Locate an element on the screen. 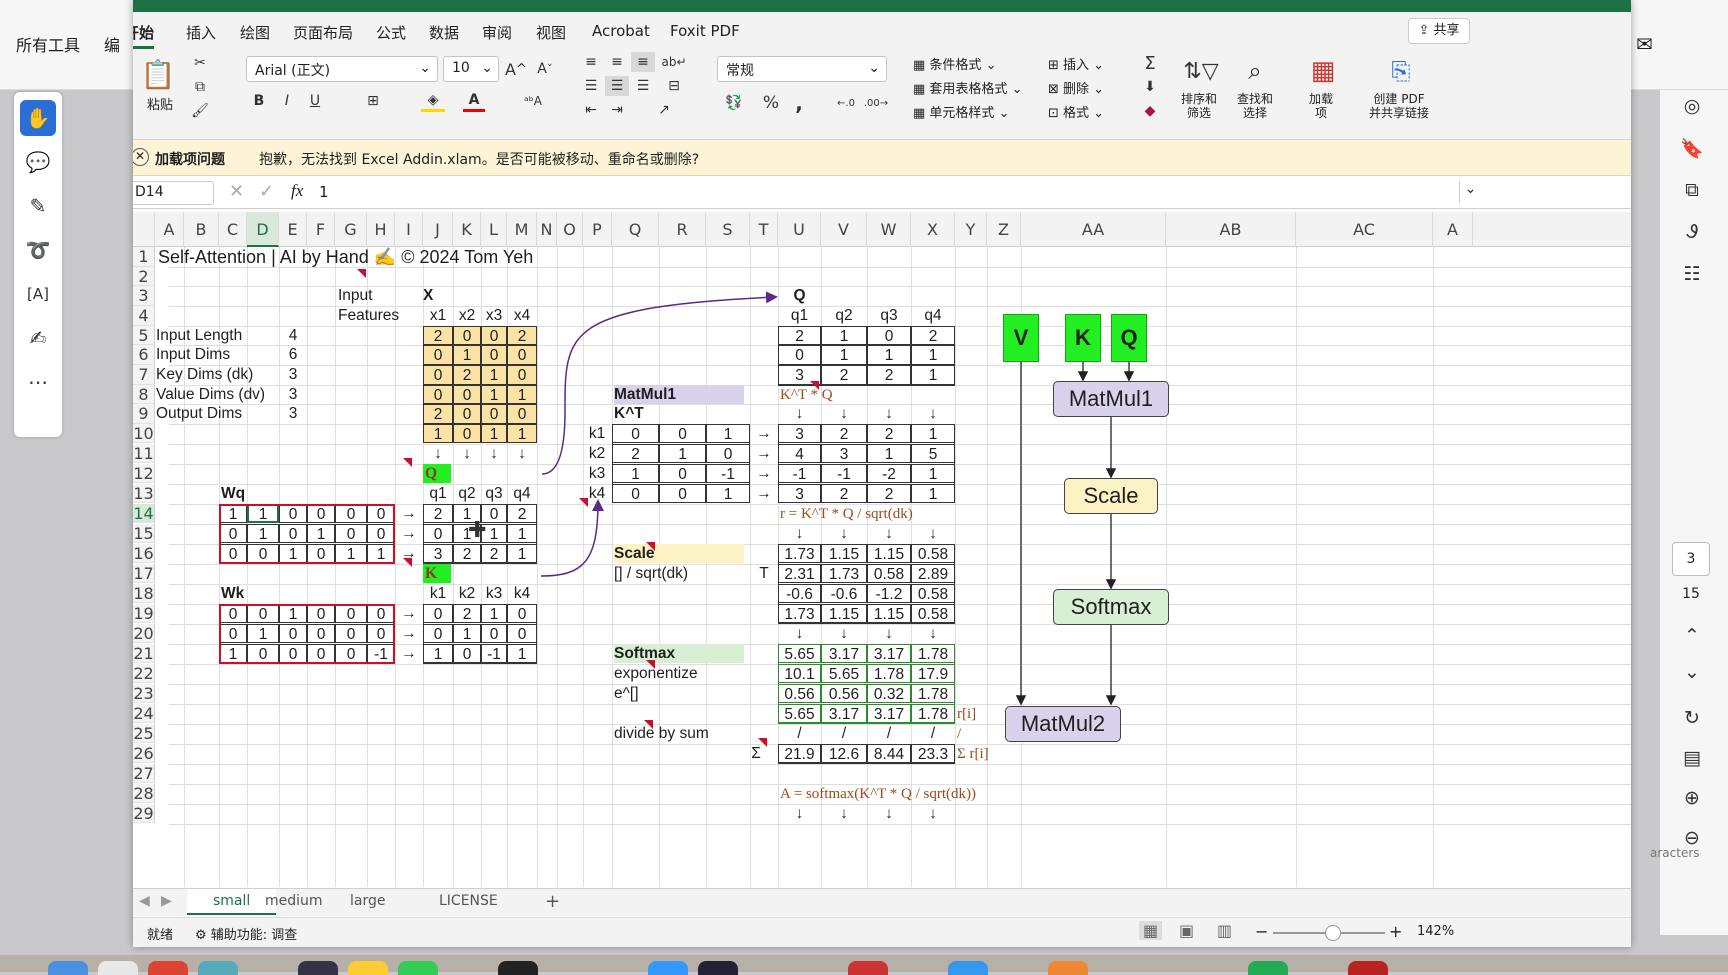  table-format-button: ▦ 套用表格格式 ⌄ is located at coordinates (967, 87).